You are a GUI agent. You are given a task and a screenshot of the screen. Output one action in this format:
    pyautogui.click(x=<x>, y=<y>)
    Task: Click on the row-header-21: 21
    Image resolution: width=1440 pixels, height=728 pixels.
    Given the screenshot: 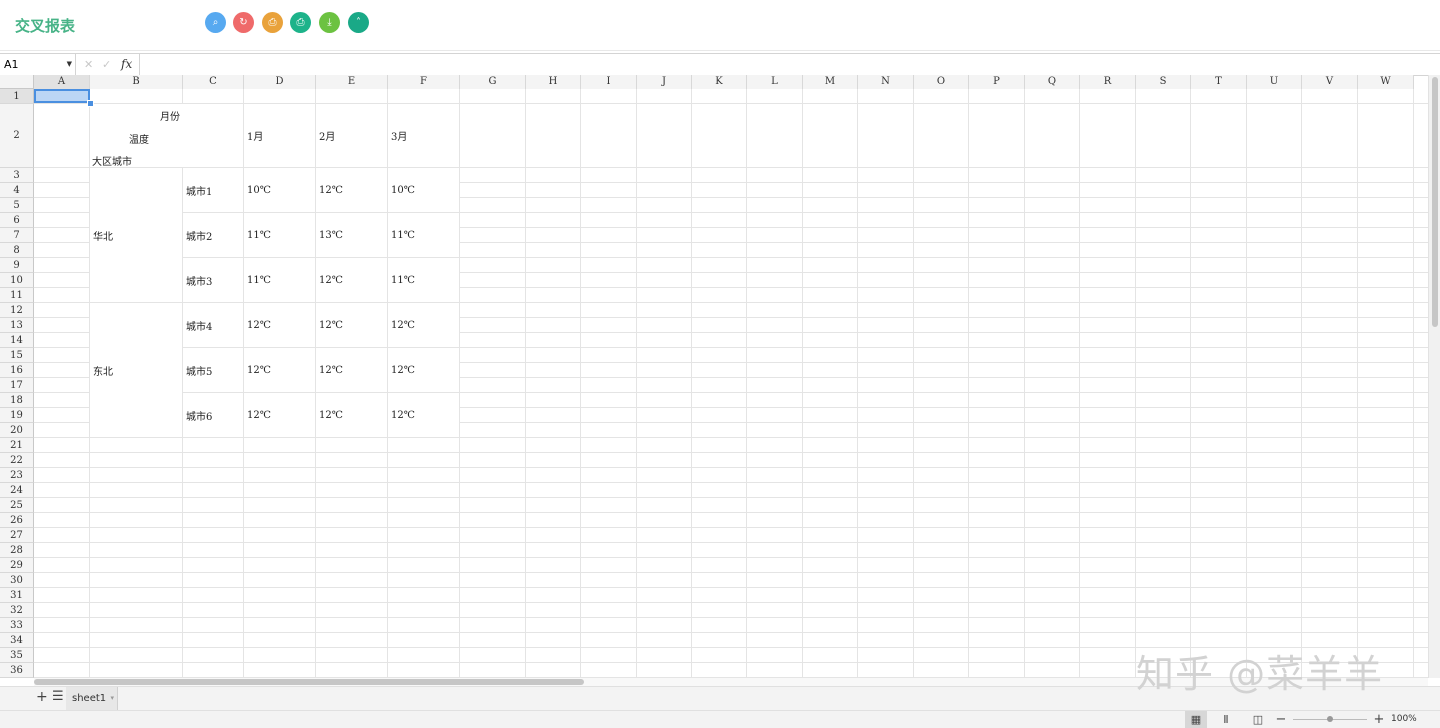 What is the action you would take?
    pyautogui.click(x=17, y=445)
    